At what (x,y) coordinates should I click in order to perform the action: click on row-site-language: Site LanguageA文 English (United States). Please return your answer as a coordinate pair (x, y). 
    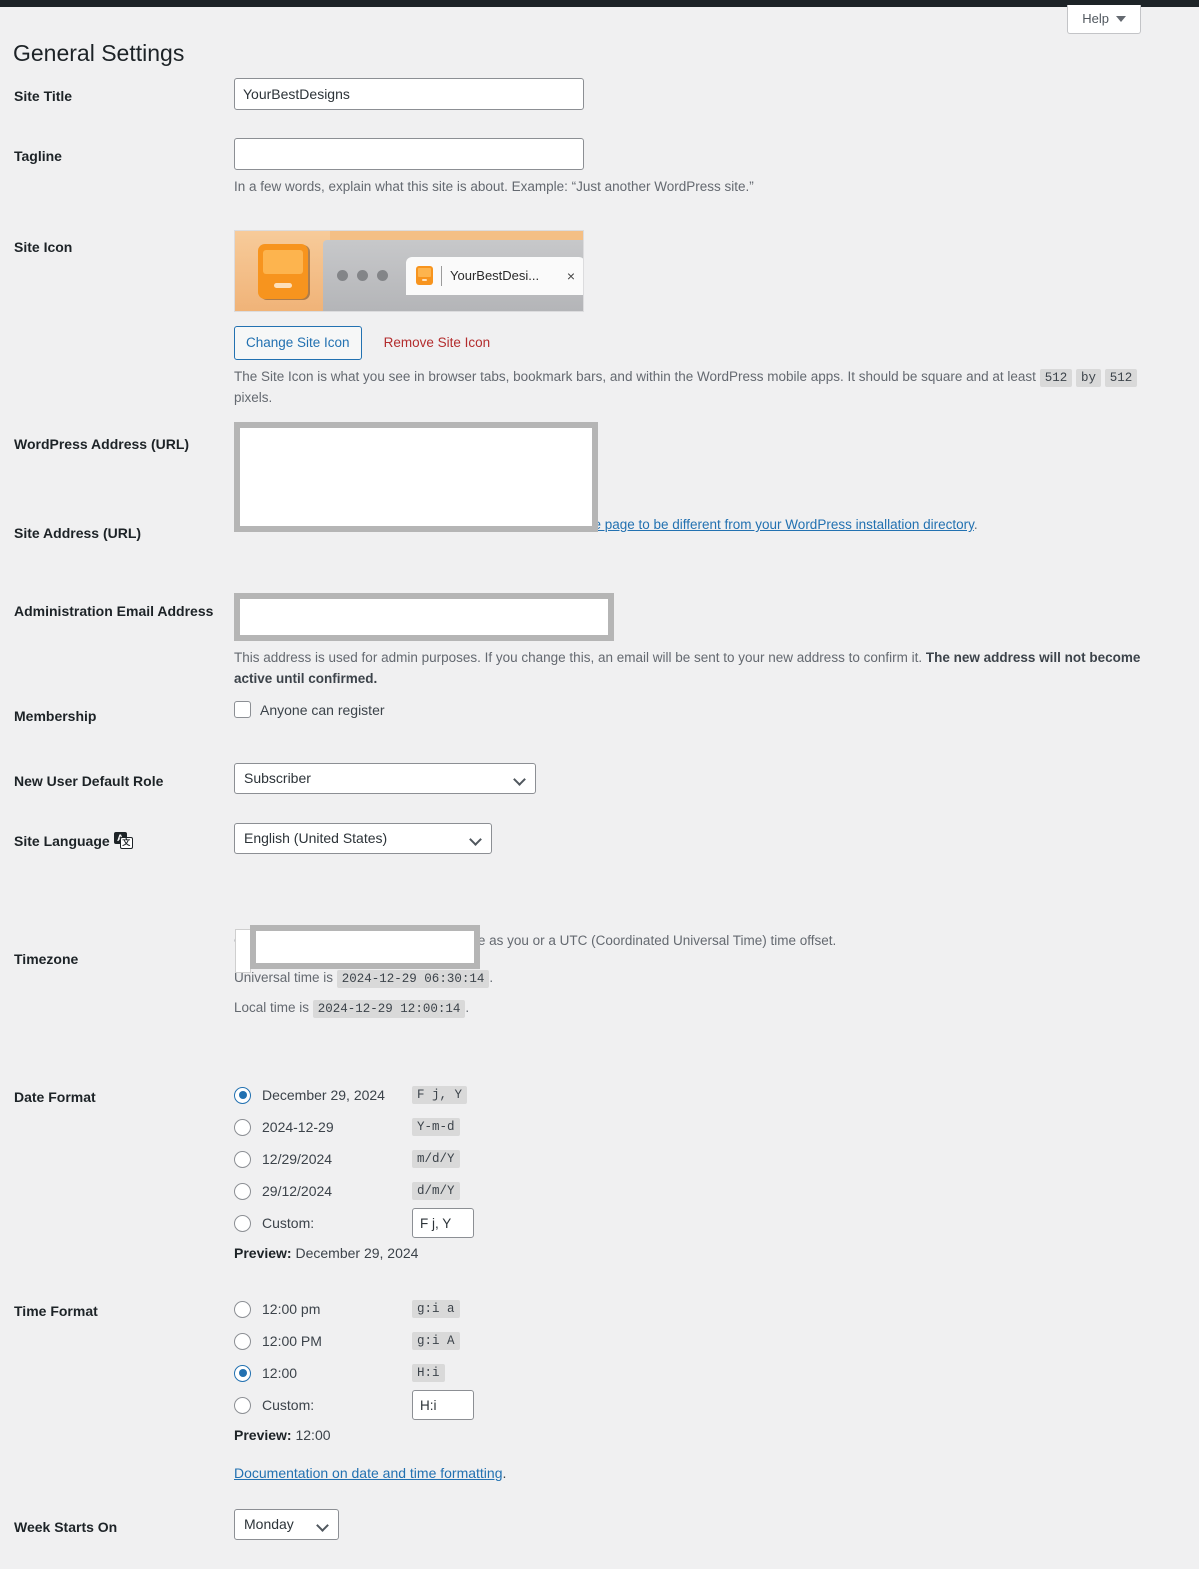
    Looking at the image, I should click on (599, 853).